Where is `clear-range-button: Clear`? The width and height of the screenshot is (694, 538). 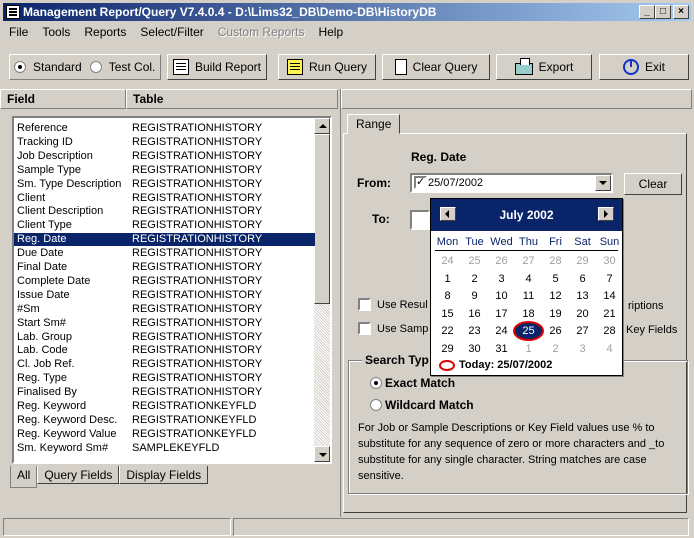 clear-range-button: Clear is located at coordinates (653, 184).